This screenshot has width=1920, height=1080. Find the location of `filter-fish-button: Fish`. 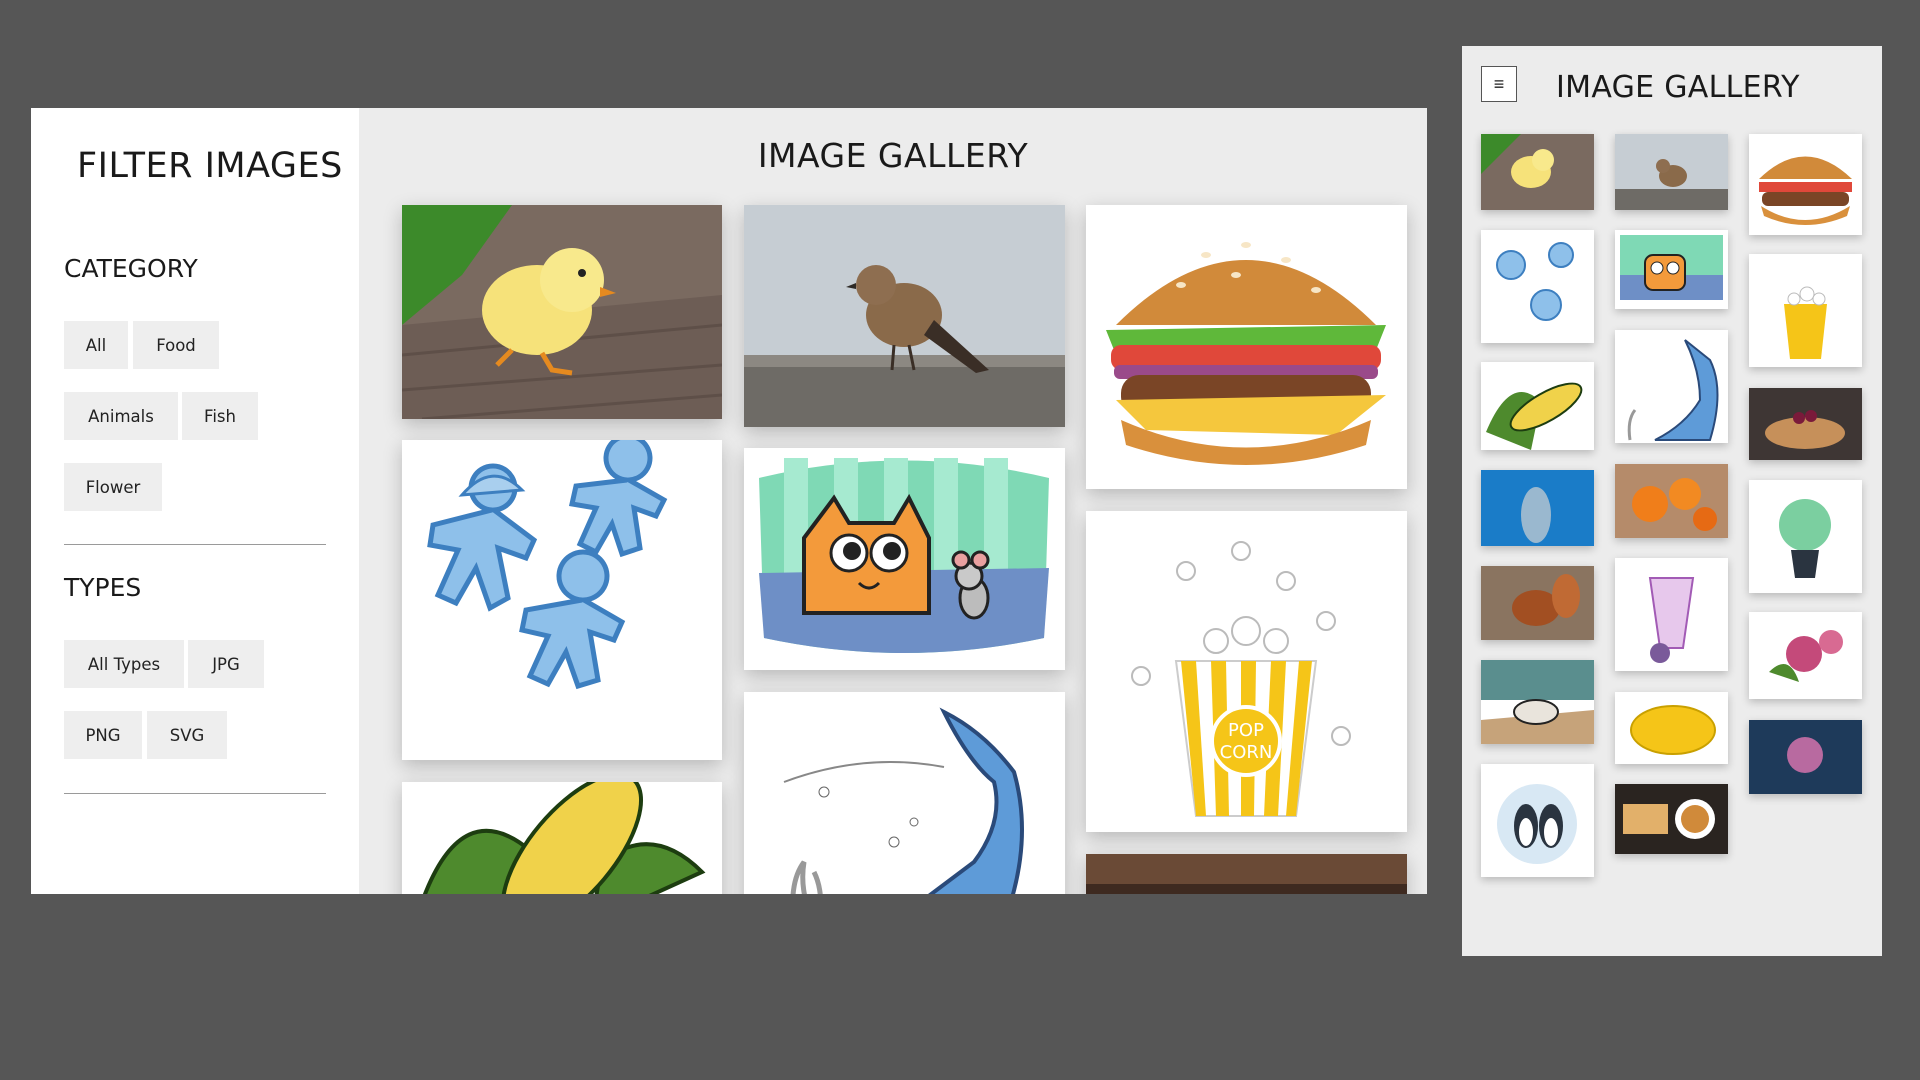

filter-fish-button: Fish is located at coordinates (220, 416).